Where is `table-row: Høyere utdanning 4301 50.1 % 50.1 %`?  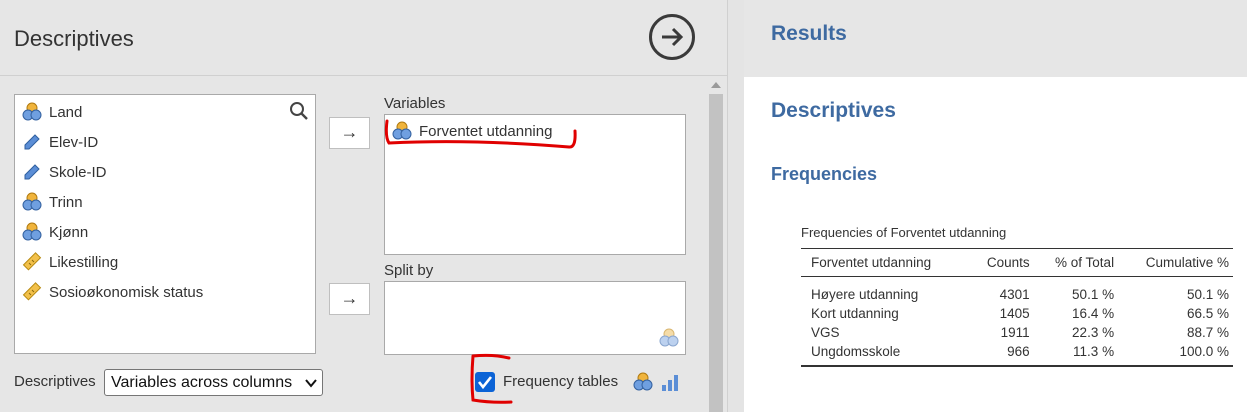 table-row: Høyere utdanning 4301 50.1 % 50.1 % is located at coordinates (1017, 291).